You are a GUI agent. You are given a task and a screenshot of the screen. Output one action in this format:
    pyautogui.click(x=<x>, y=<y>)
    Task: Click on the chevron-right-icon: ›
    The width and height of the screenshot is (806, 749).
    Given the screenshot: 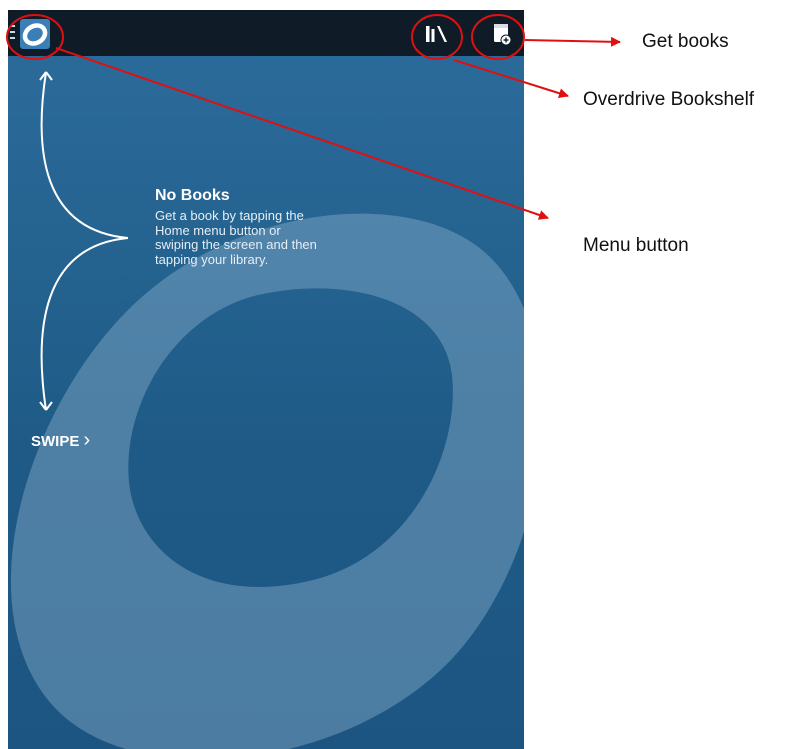 What is the action you would take?
    pyautogui.click(x=87, y=440)
    